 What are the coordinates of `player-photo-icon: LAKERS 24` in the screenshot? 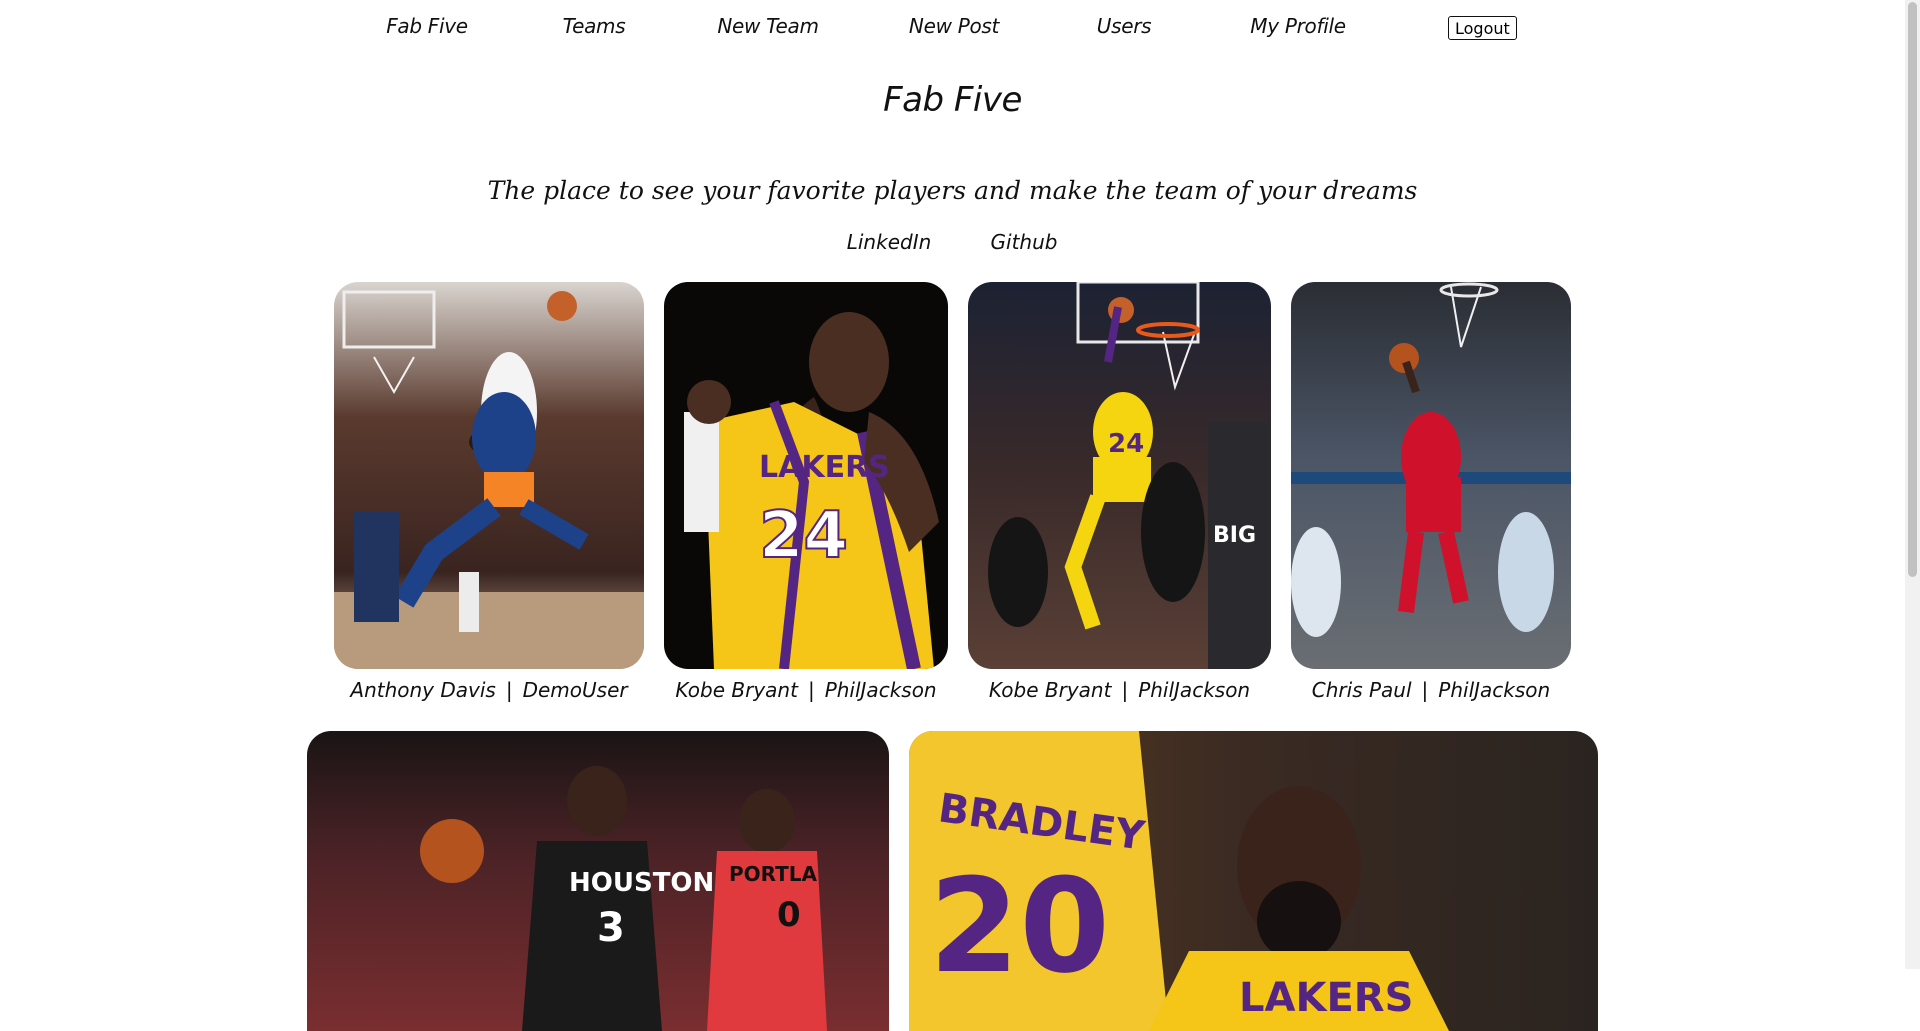 It's located at (806, 475).